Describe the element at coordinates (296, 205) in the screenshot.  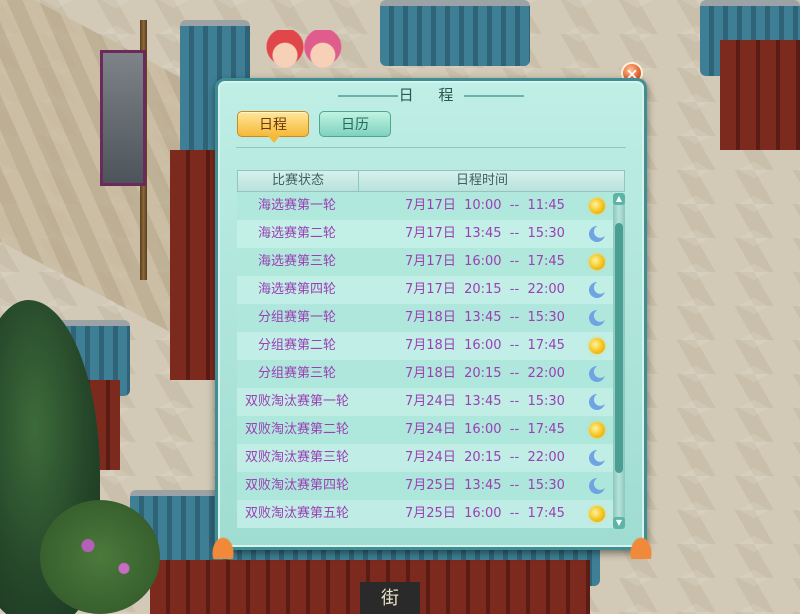
I see `match-status: 海选赛第一轮` at that location.